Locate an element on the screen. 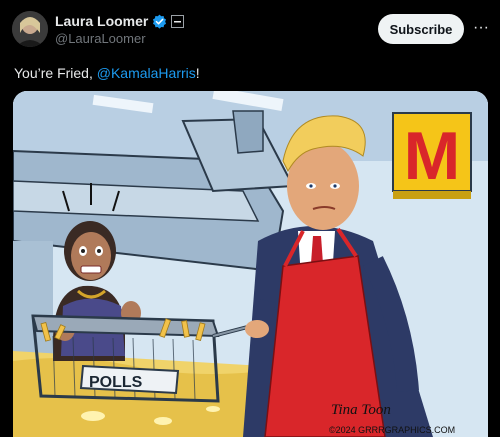 The width and height of the screenshot is (500, 437). sign-letter: M is located at coordinates (432, 156).